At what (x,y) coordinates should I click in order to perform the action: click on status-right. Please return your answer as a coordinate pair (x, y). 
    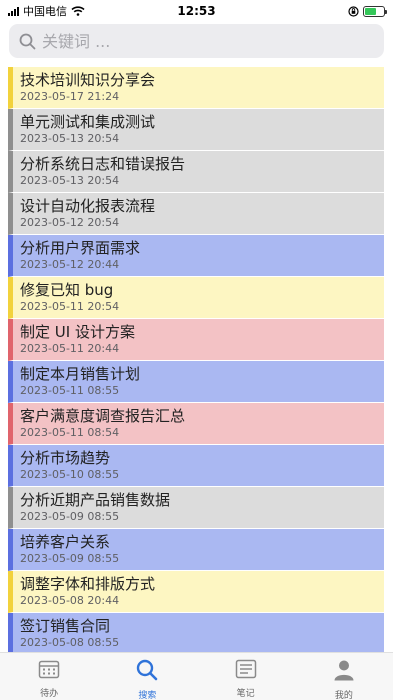
    Looking at the image, I should click on (367, 11).